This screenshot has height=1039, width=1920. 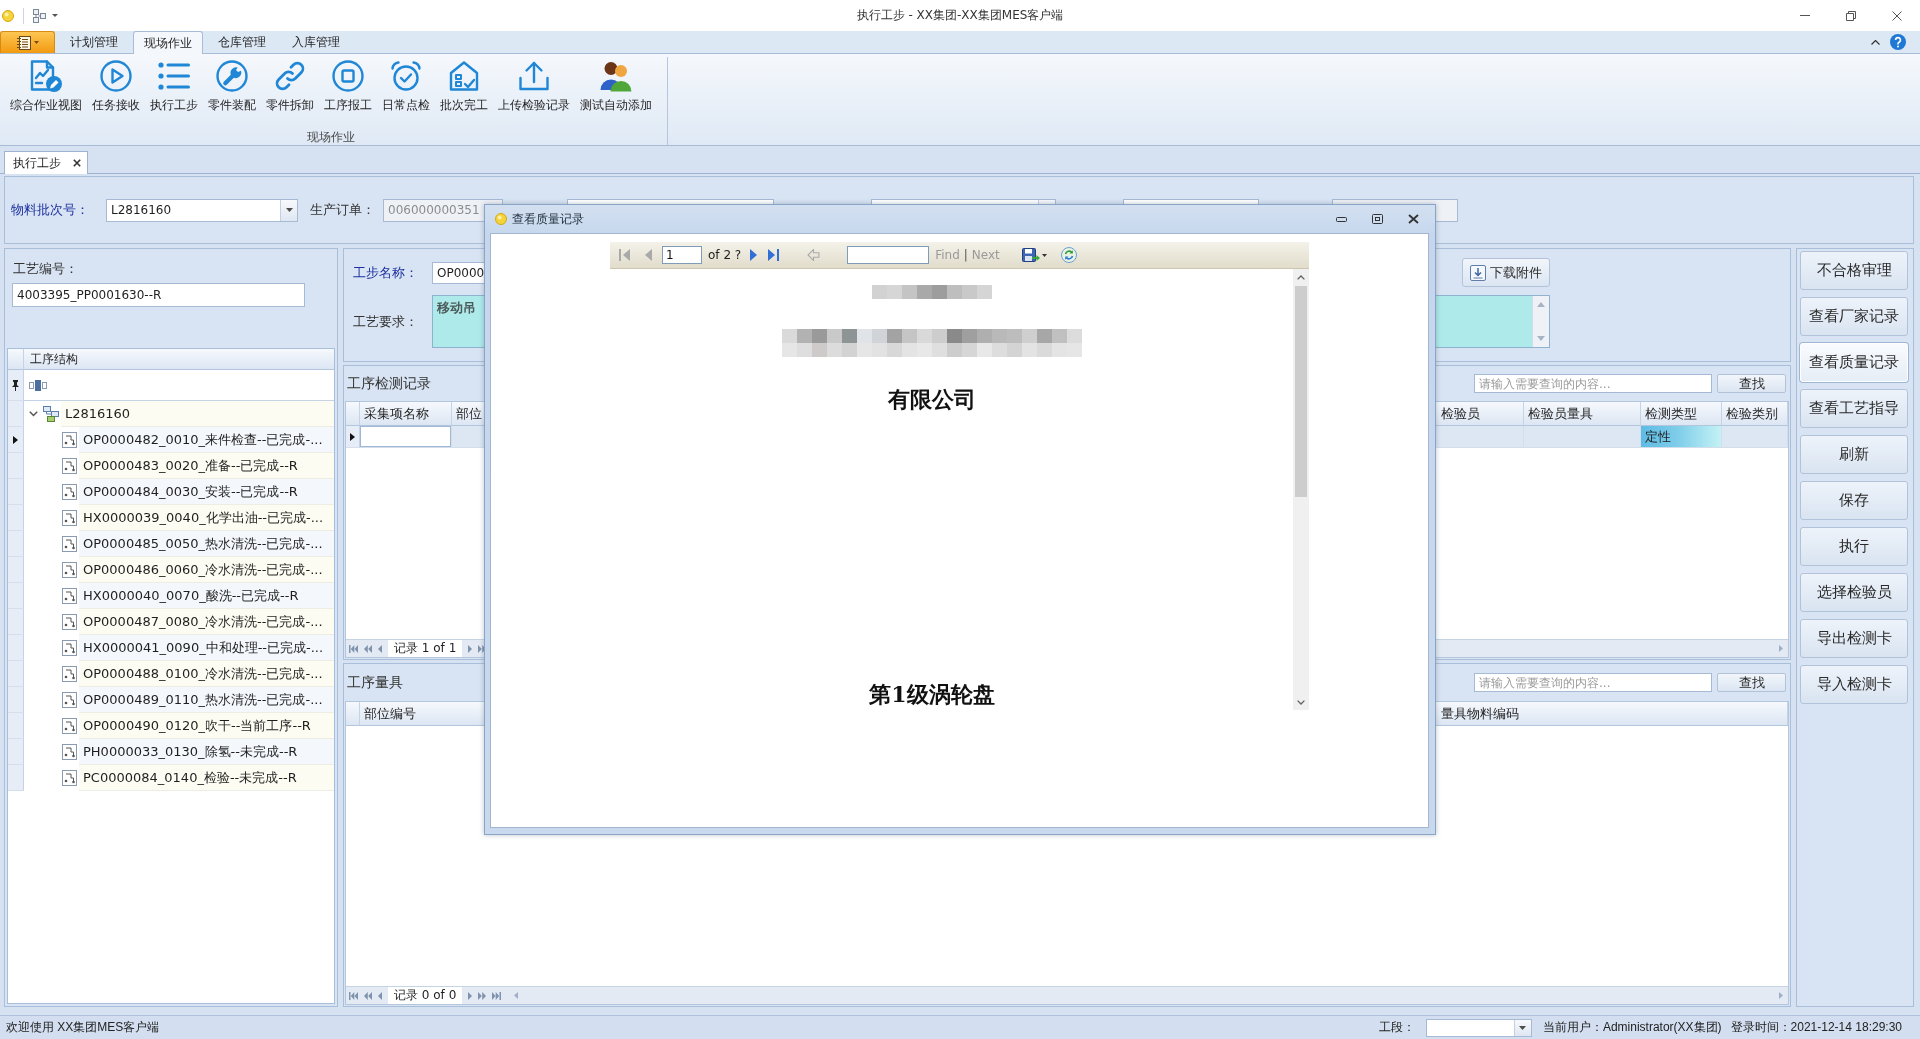 What do you see at coordinates (202, 210) in the screenshot?
I see `combo-box: L2816160` at bounding box center [202, 210].